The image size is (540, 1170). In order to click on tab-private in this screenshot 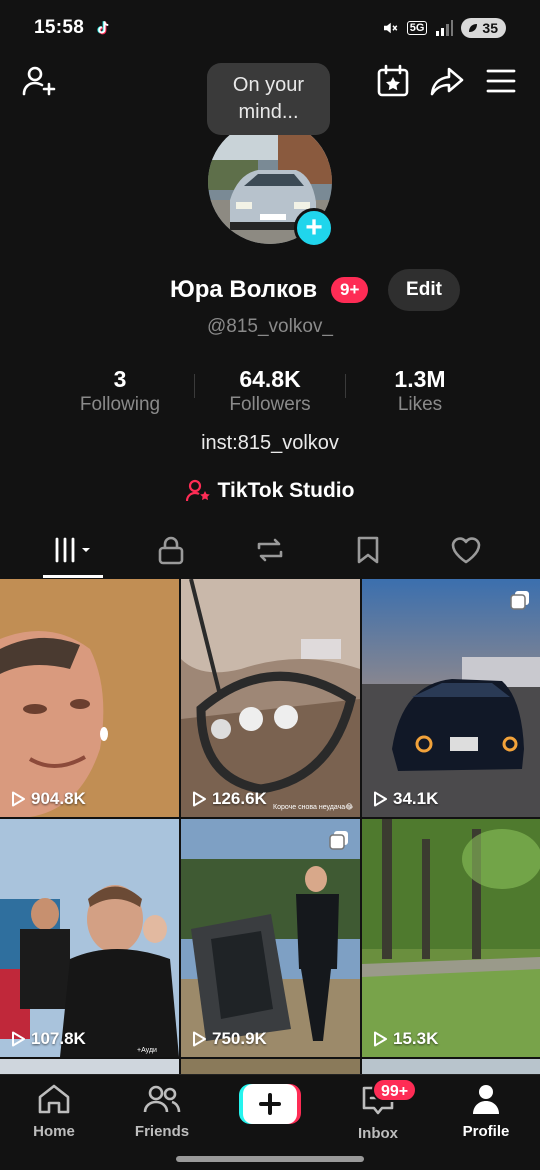, I will do `click(171, 550)`.